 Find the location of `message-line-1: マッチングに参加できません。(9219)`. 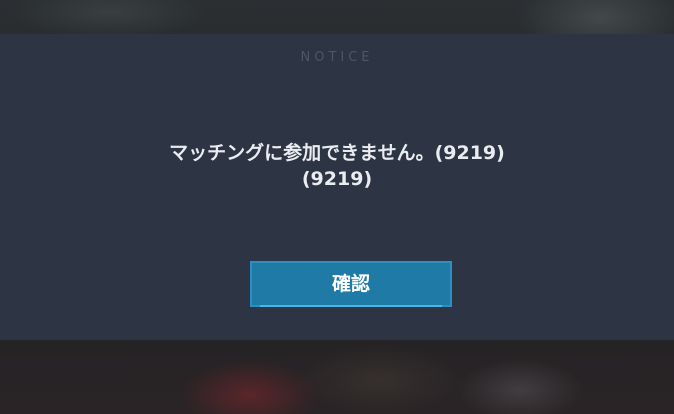

message-line-1: マッチングに参加できません。(9219) is located at coordinates (337, 153).